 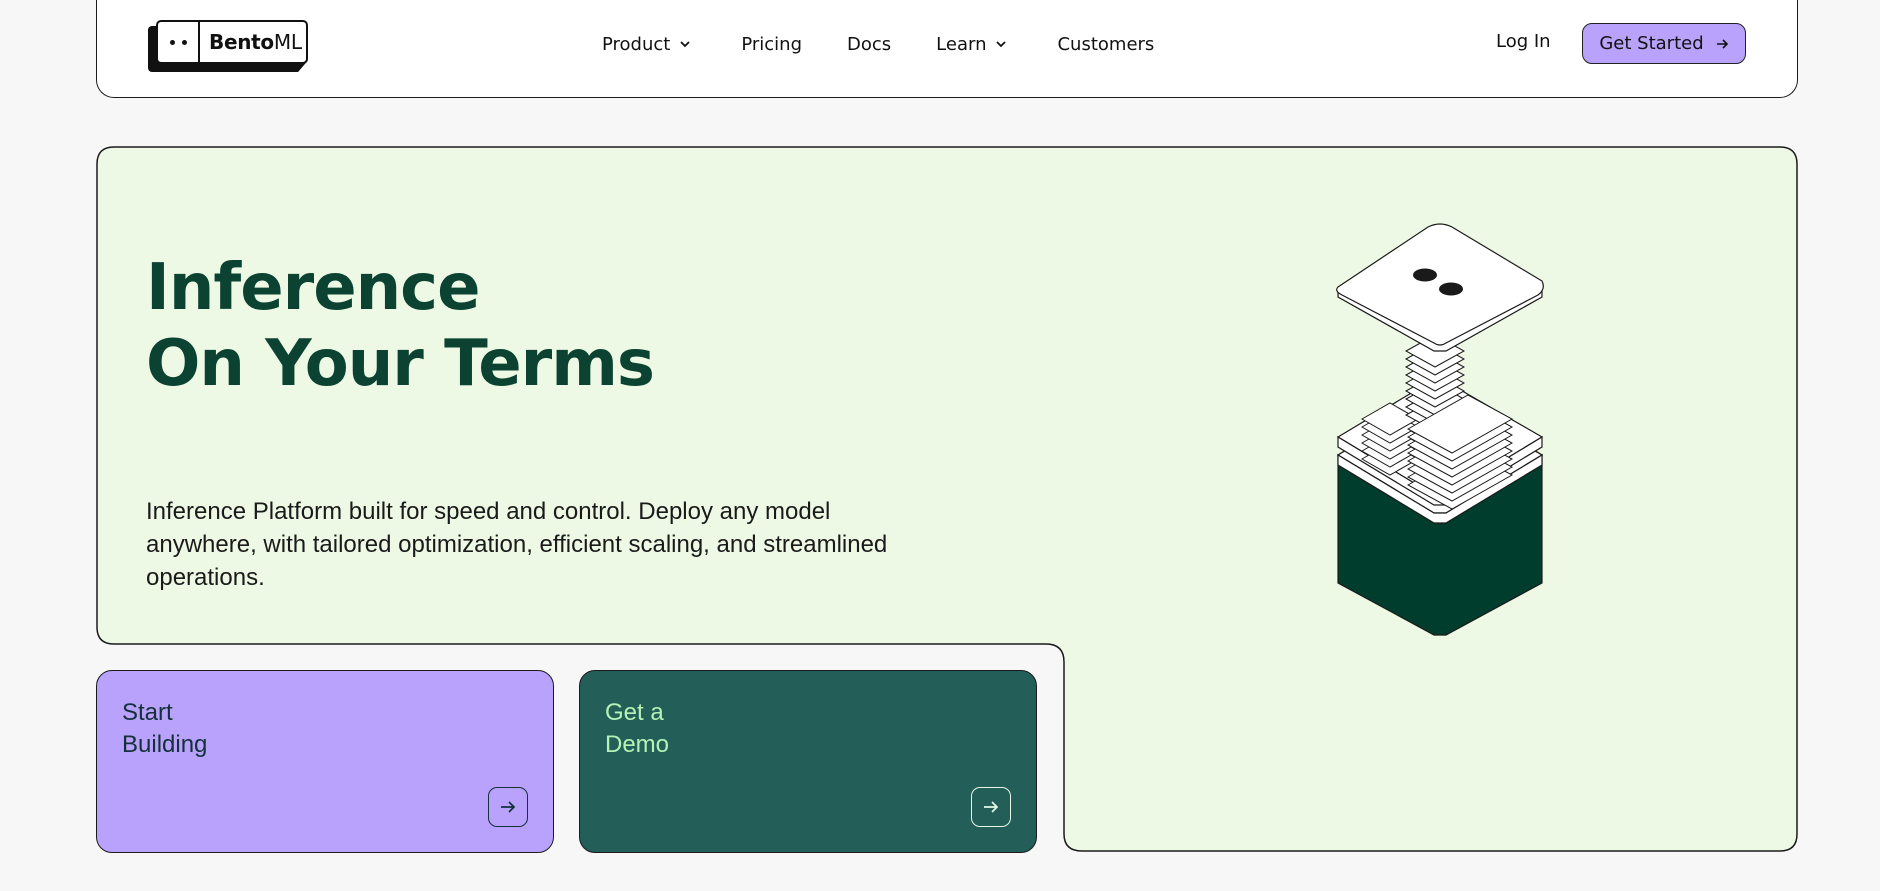 I want to click on bento-stack-illustration, so click(x=1440, y=429).